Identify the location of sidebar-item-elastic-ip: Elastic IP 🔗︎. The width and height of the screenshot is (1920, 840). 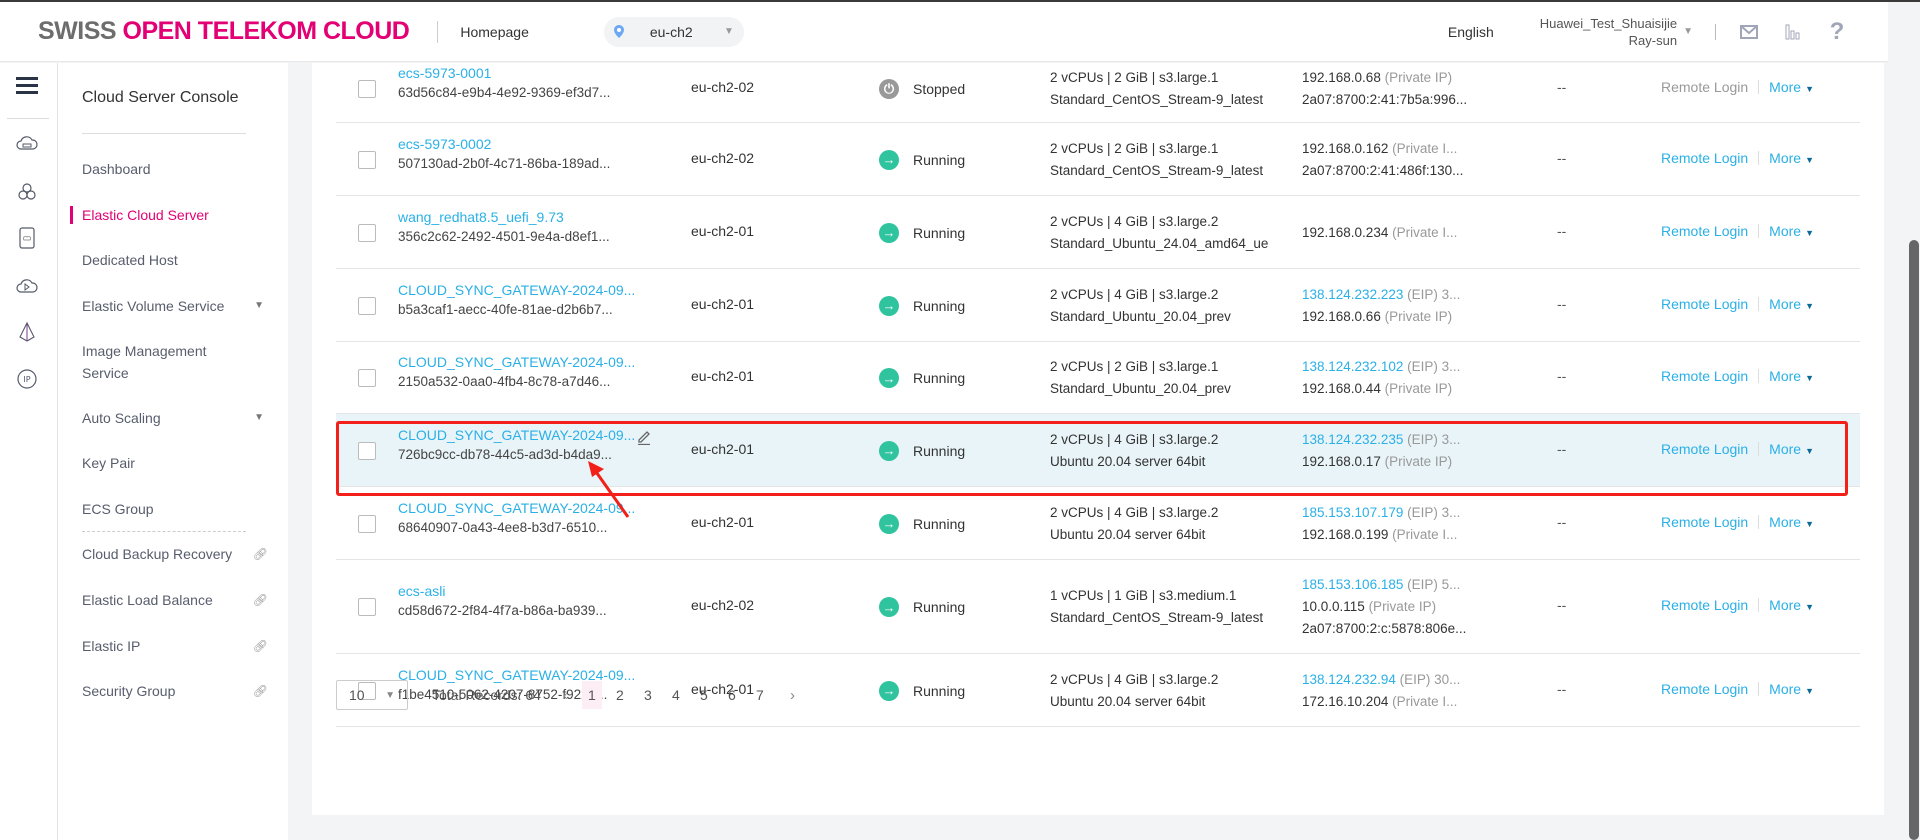
(180, 646).